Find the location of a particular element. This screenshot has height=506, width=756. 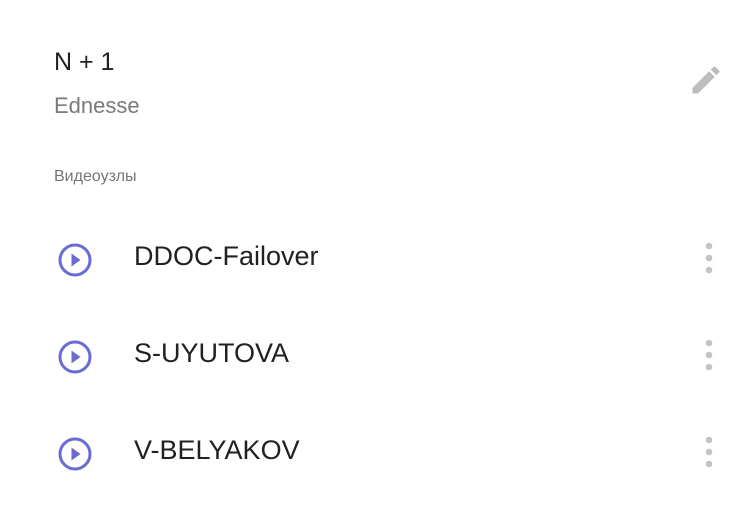

edit-button is located at coordinates (706, 80).